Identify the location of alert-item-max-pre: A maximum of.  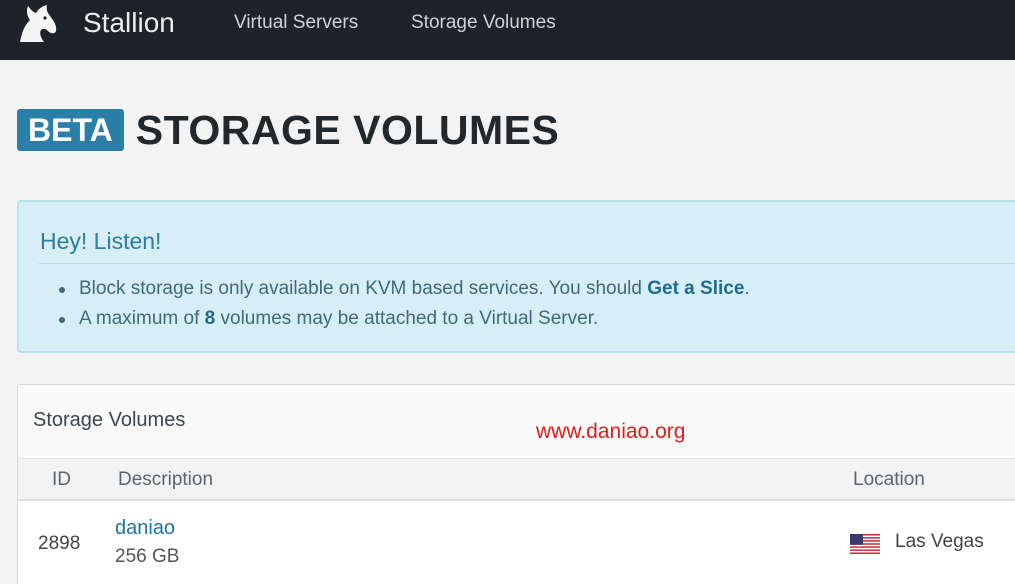
(142, 318).